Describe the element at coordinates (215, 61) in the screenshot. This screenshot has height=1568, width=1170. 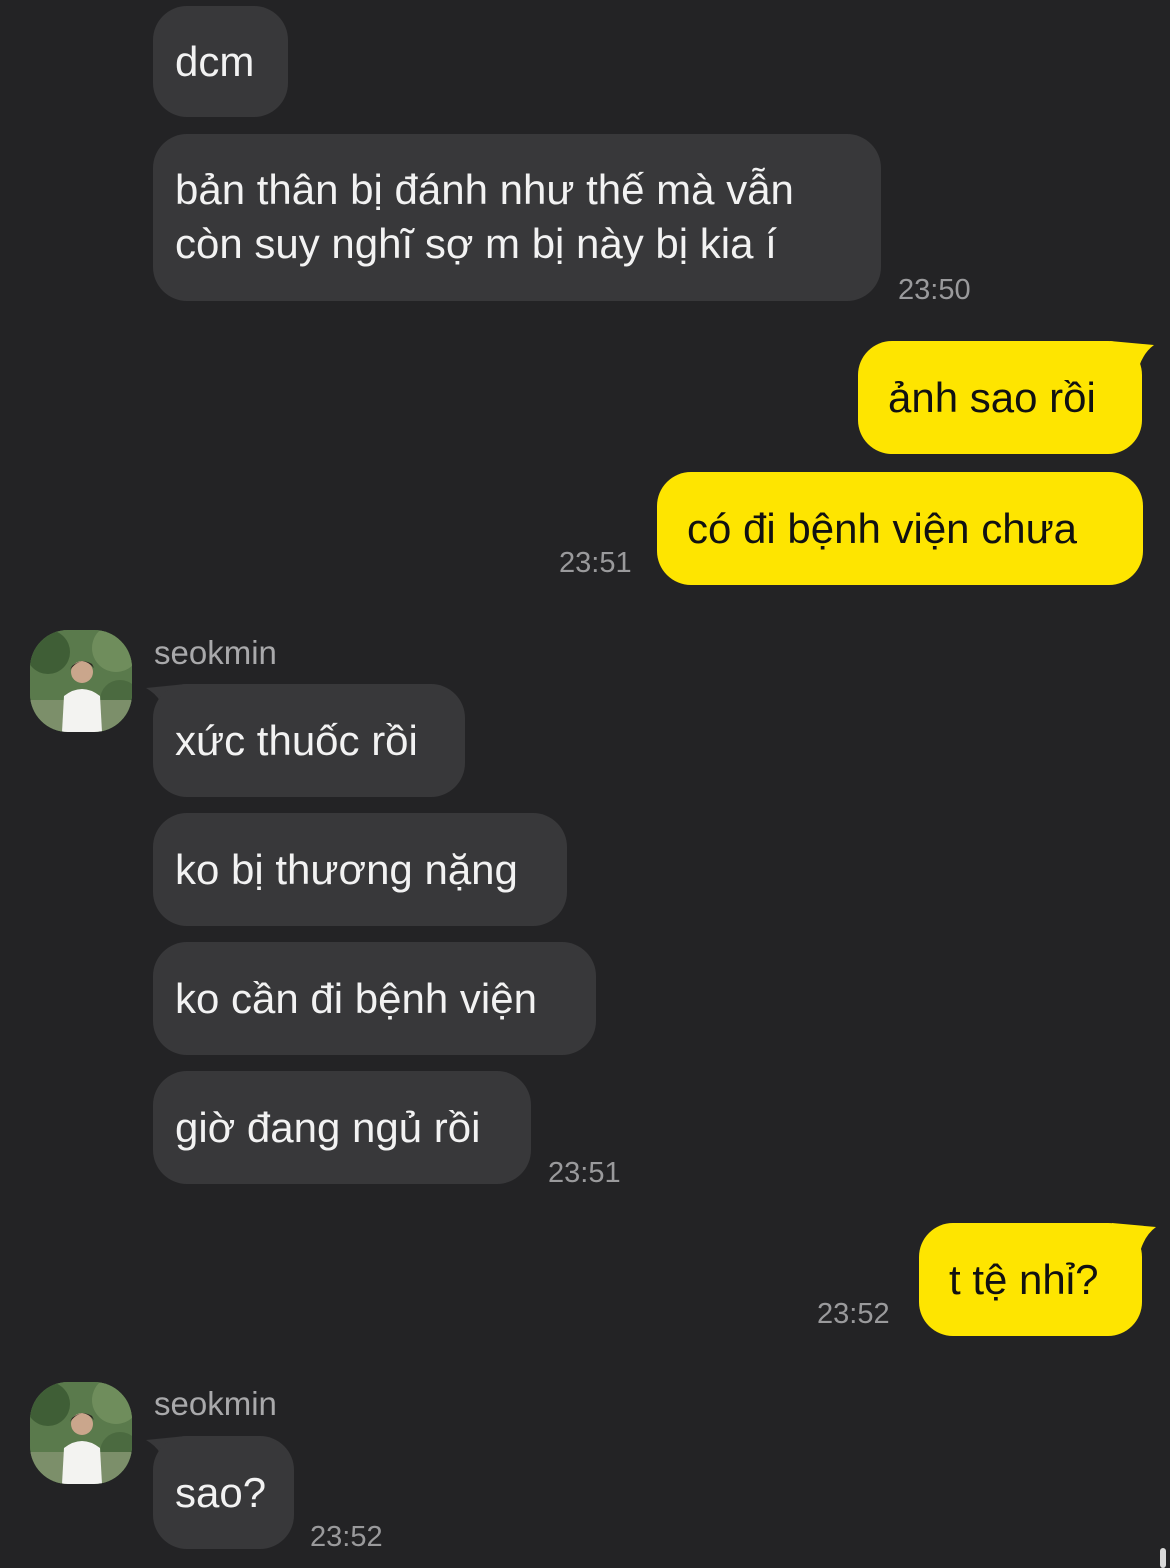
I see `message-text: dcm` at that location.